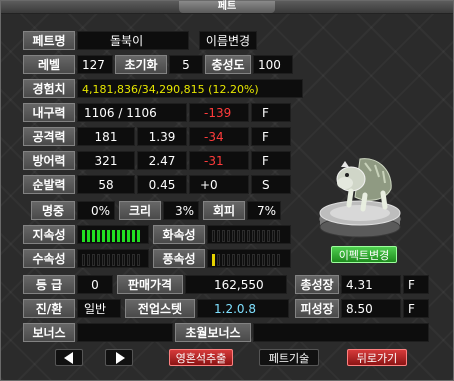  What do you see at coordinates (96, 210) in the screenshot?
I see `hit-value: 0%` at bounding box center [96, 210].